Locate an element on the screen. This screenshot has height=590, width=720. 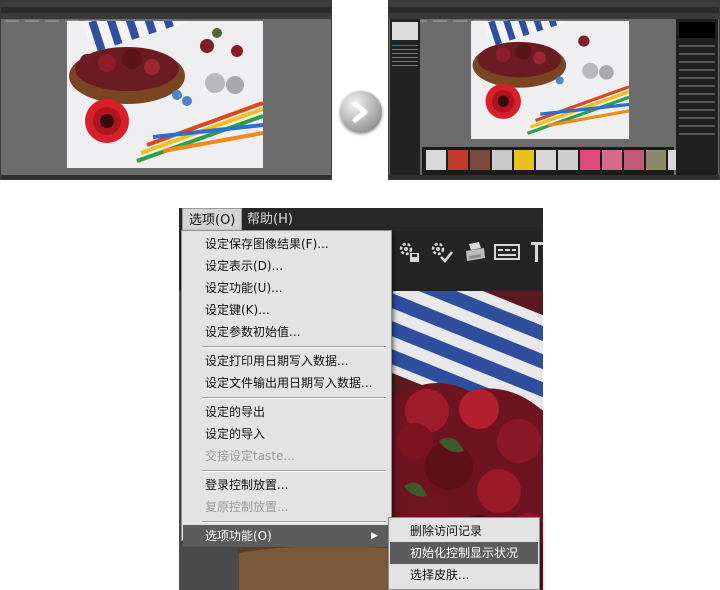
menu-item-label: 设定的导入 is located at coordinates (235, 434).